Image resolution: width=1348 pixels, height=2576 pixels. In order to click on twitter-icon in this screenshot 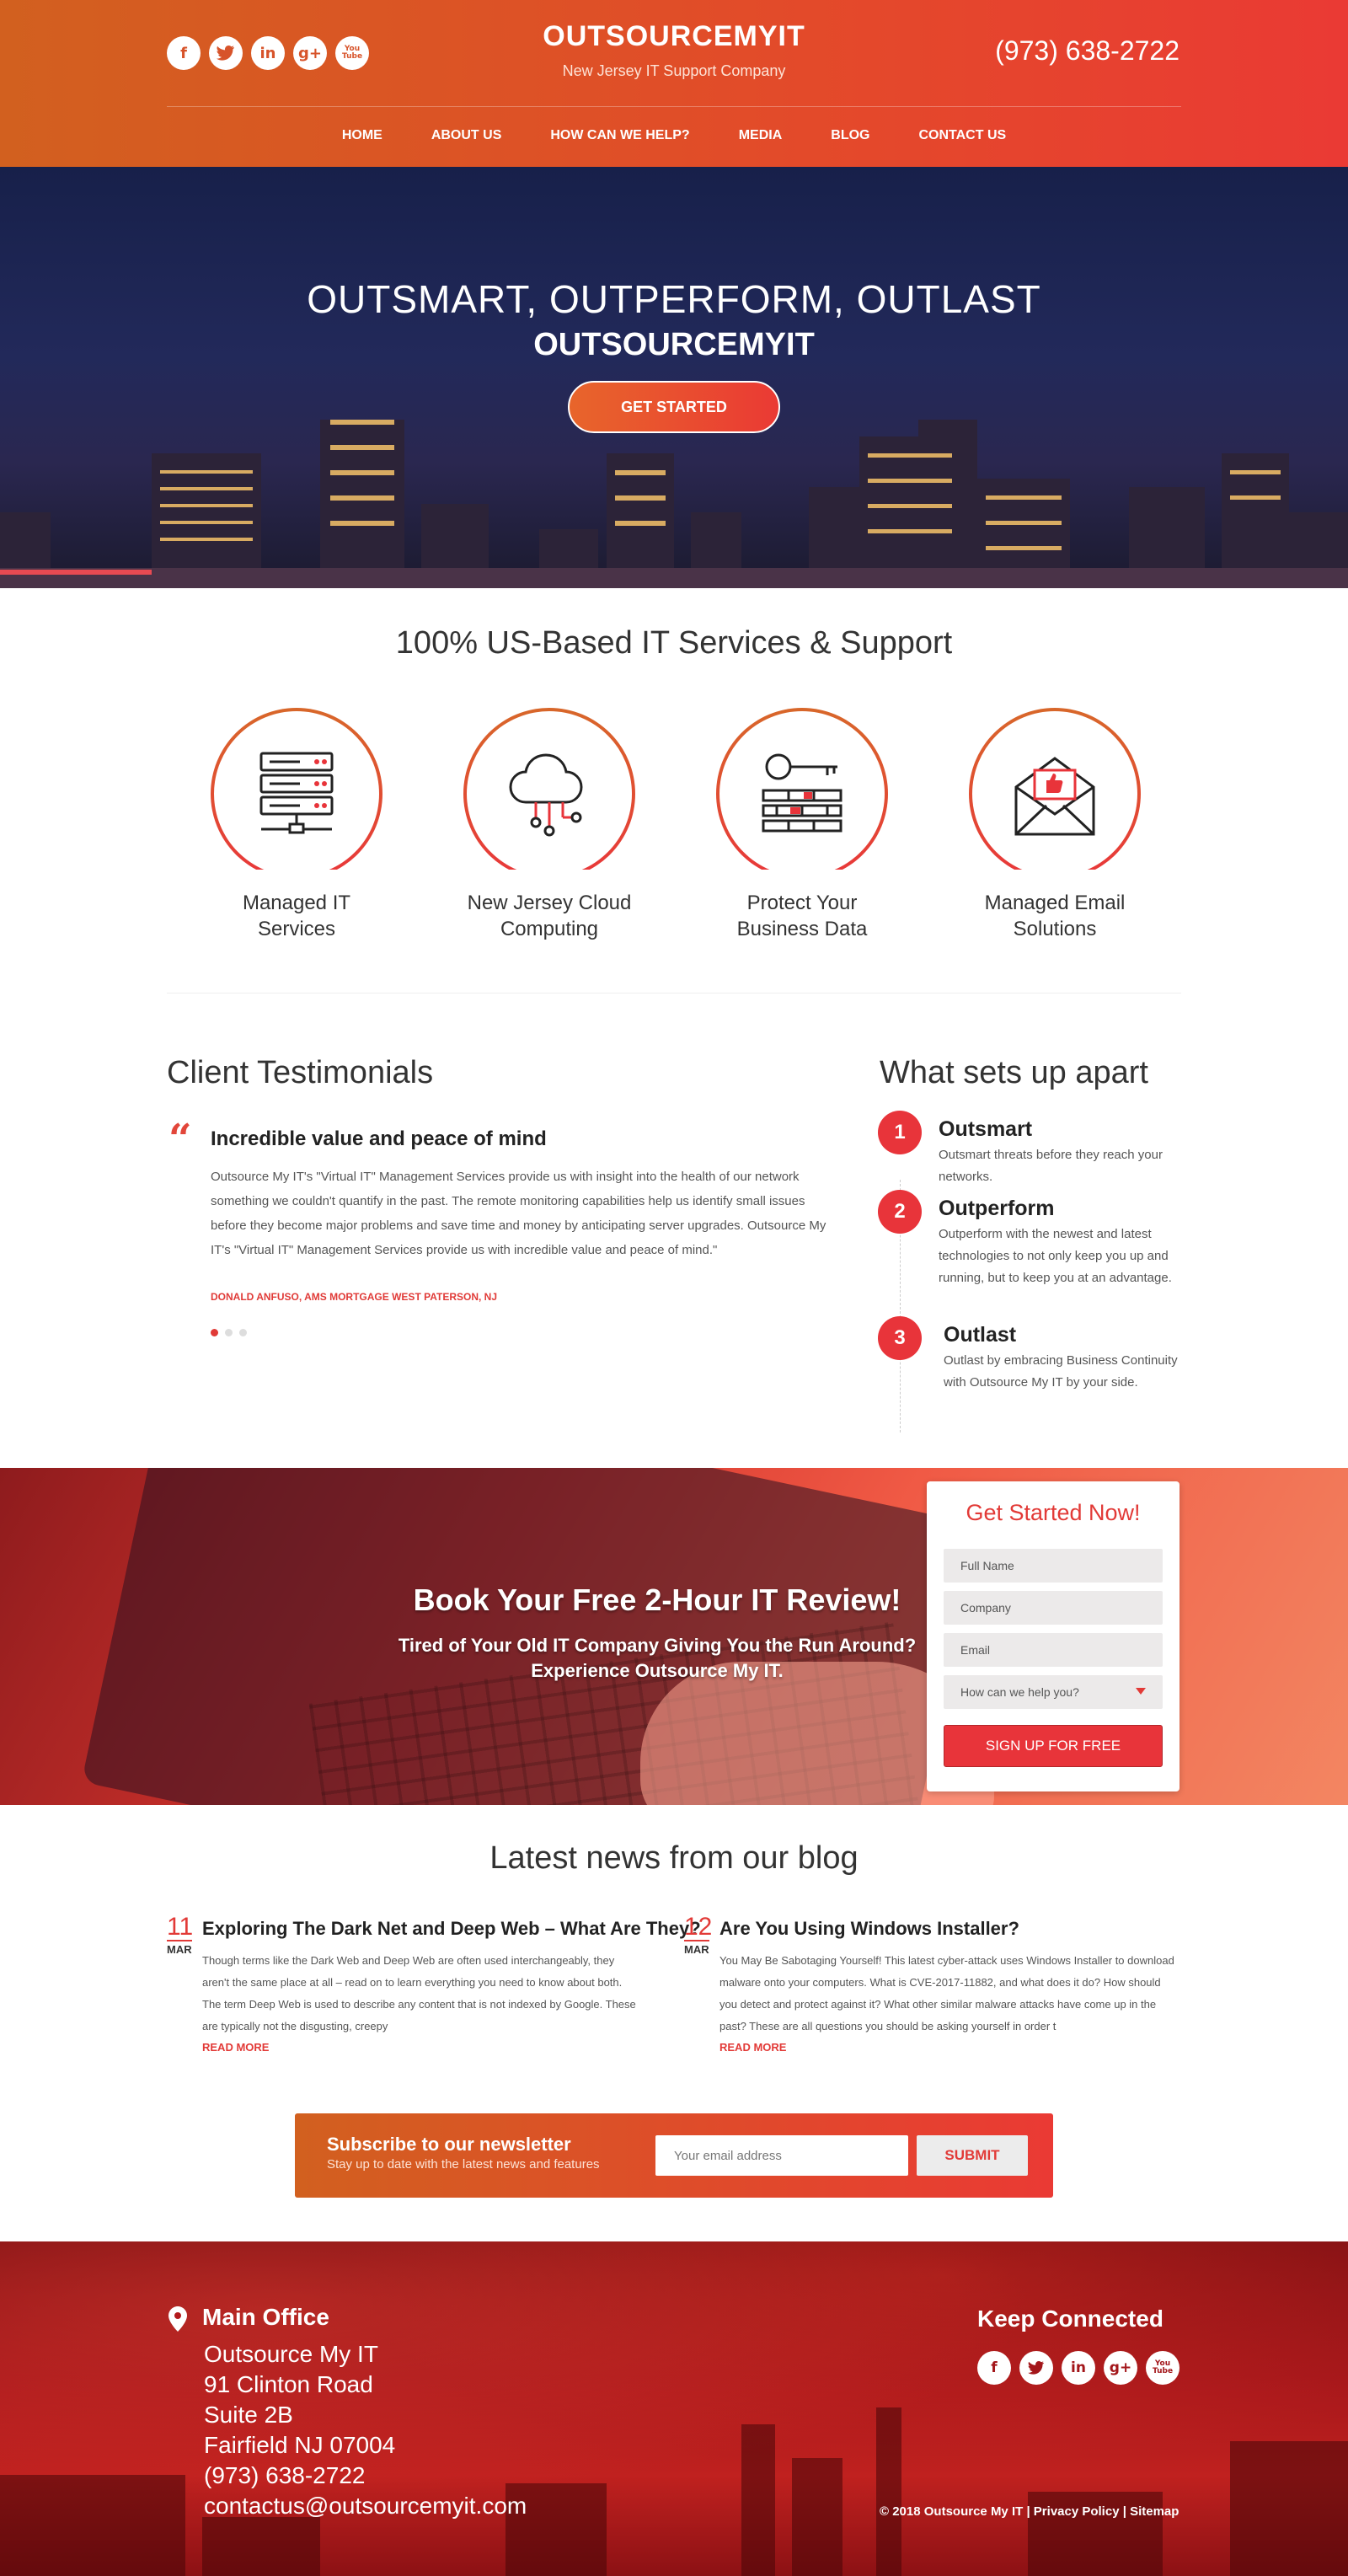, I will do `click(1036, 2368)`.